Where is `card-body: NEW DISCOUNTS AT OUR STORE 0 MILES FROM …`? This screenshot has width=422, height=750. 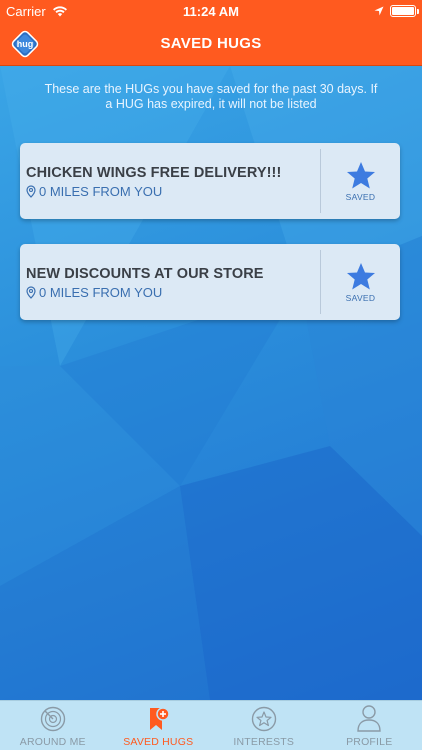
card-body: NEW DISCOUNTS AT OUR STORE 0 MILES FROM … is located at coordinates (170, 282).